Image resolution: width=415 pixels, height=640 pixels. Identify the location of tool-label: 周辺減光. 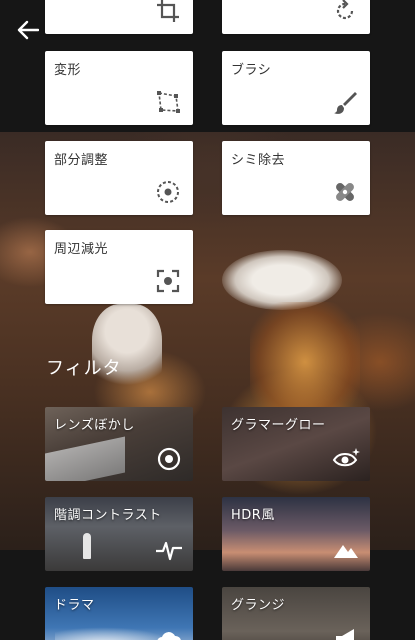
(81, 249).